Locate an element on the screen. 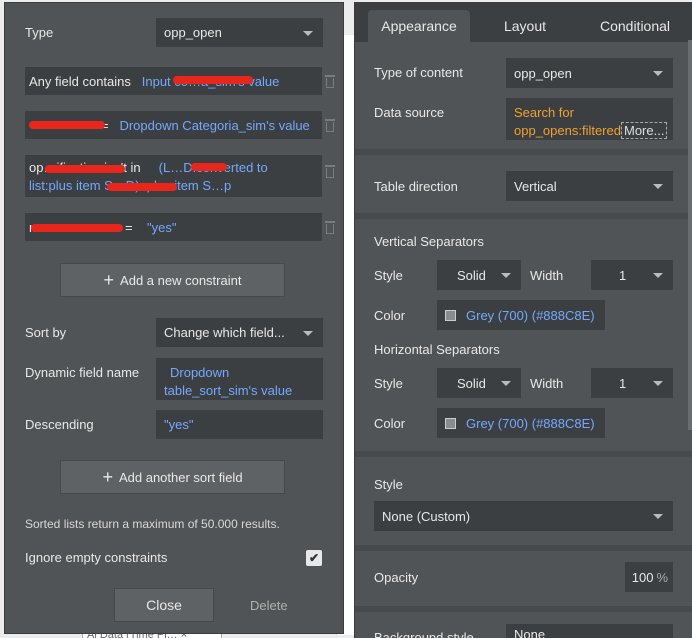 The image size is (692, 638). h-width-dropdown: 1 is located at coordinates (632, 383).